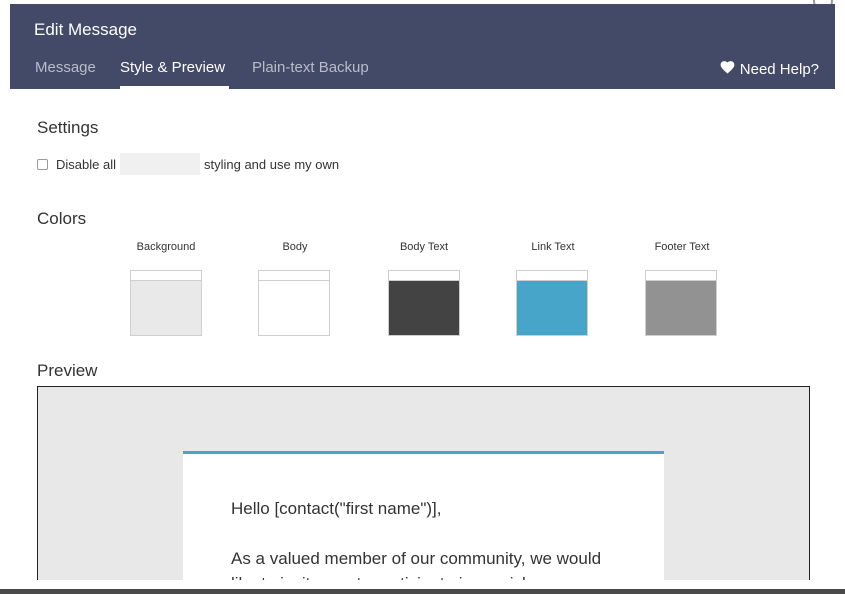 The height and width of the screenshot is (594, 845). What do you see at coordinates (553, 247) in the screenshot?
I see `swatch-label-link-text: Link Text` at bounding box center [553, 247].